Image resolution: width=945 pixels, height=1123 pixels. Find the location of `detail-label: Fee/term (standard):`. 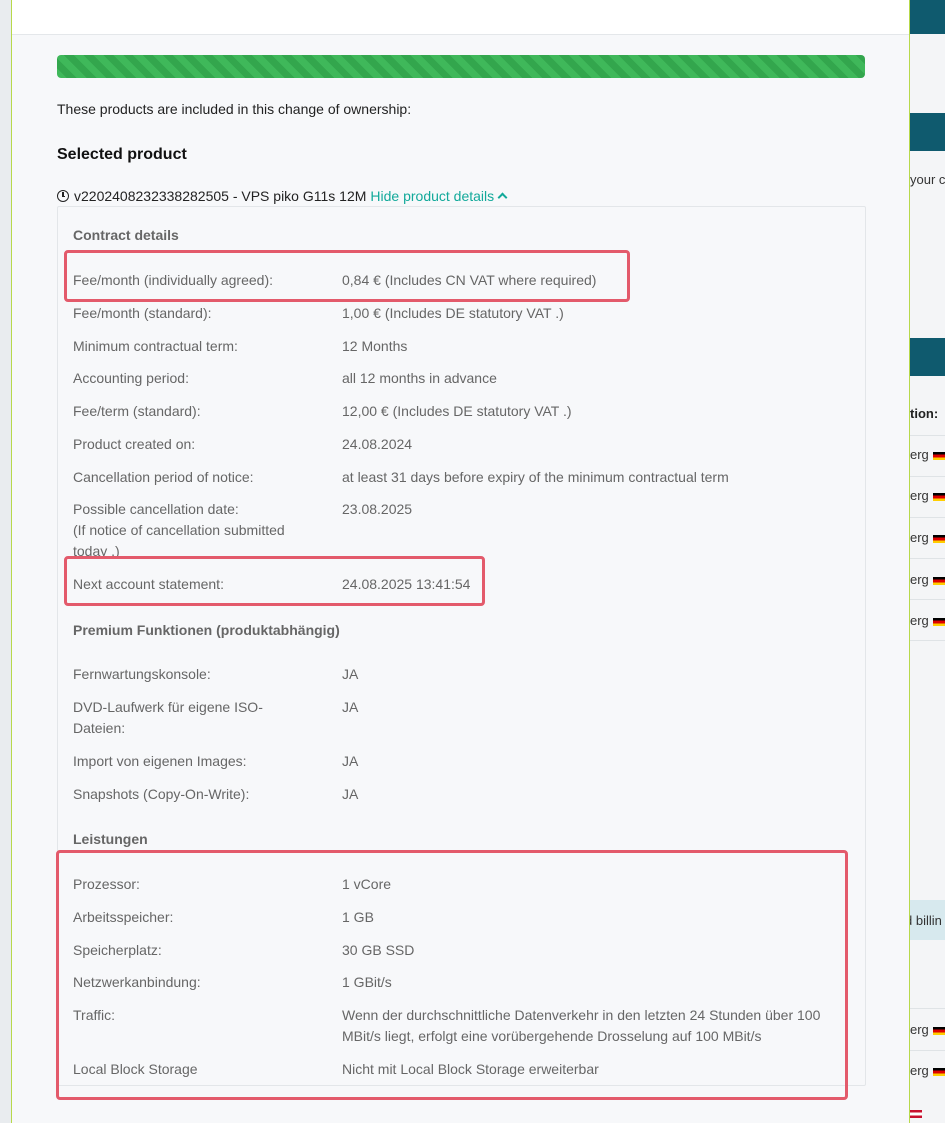

detail-label: Fee/term (standard): is located at coordinates (137, 411).